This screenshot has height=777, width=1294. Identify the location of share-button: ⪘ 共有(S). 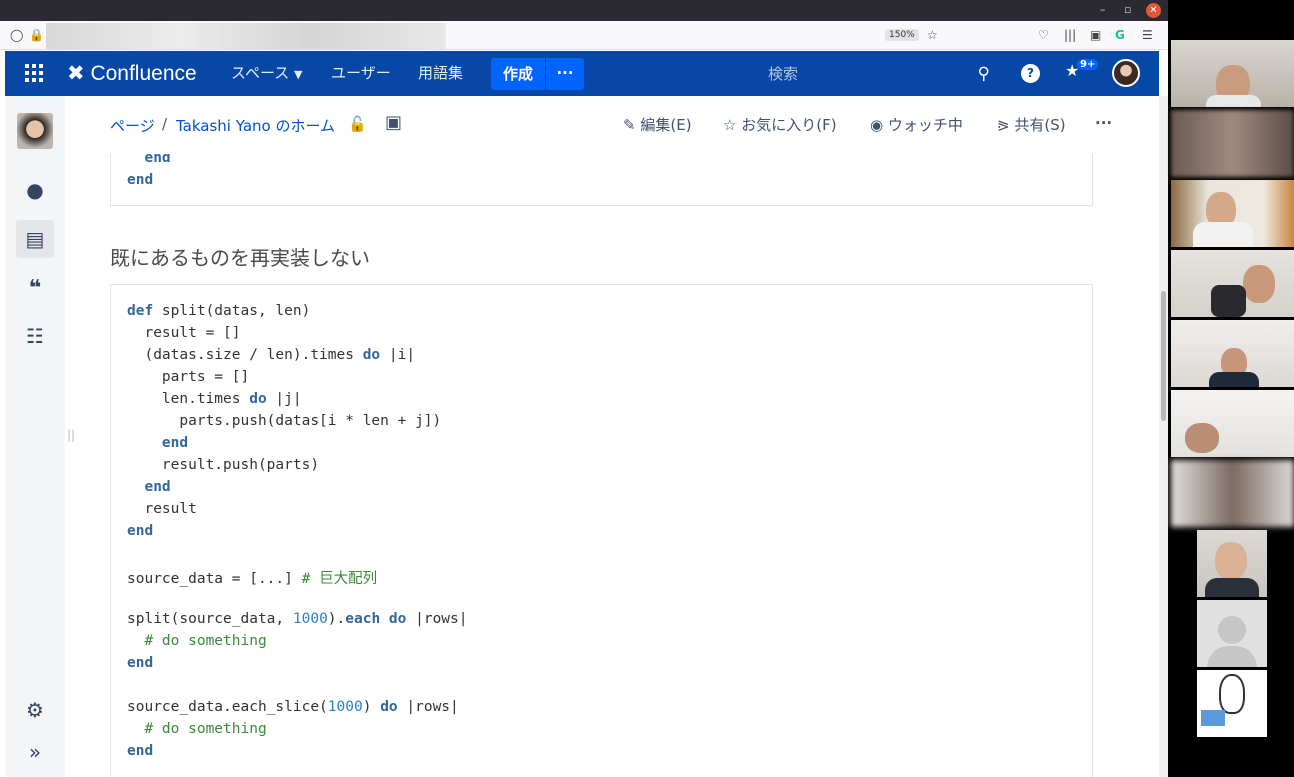
(1031, 124).